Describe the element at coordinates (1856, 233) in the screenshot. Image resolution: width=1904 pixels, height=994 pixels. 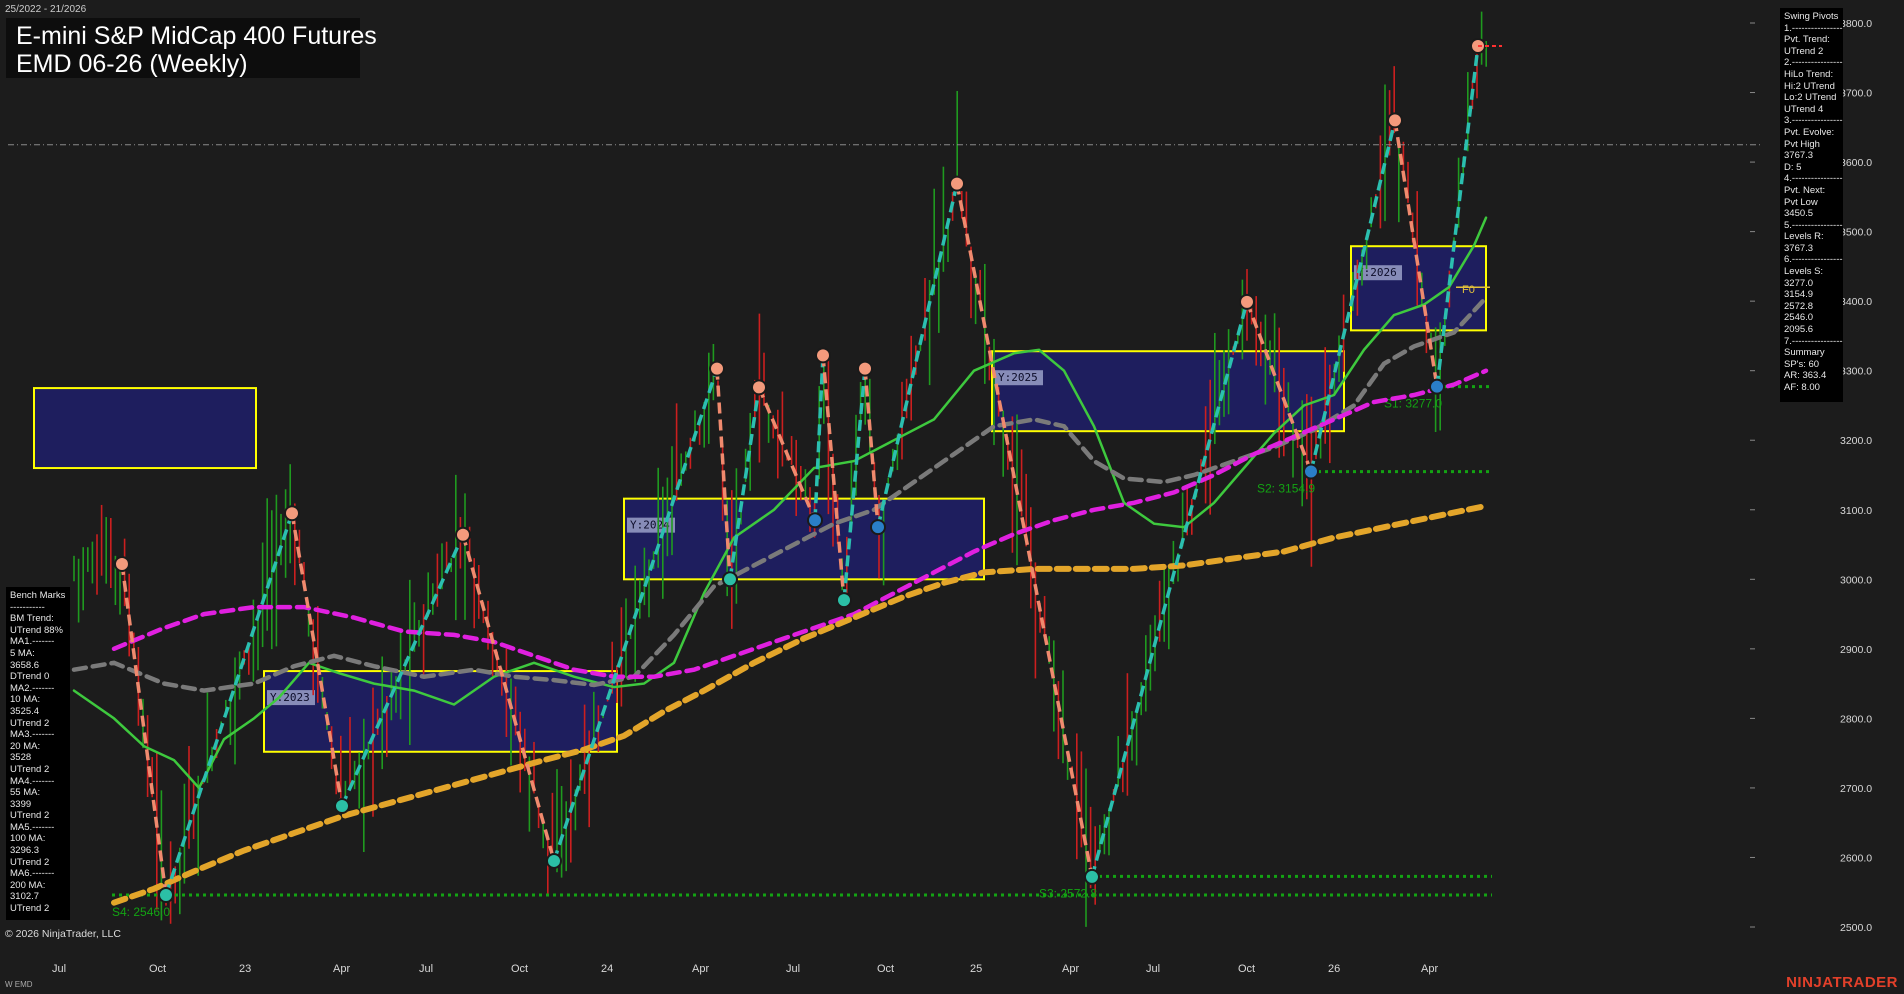
I see `y-tick-label: 3500.0` at that location.